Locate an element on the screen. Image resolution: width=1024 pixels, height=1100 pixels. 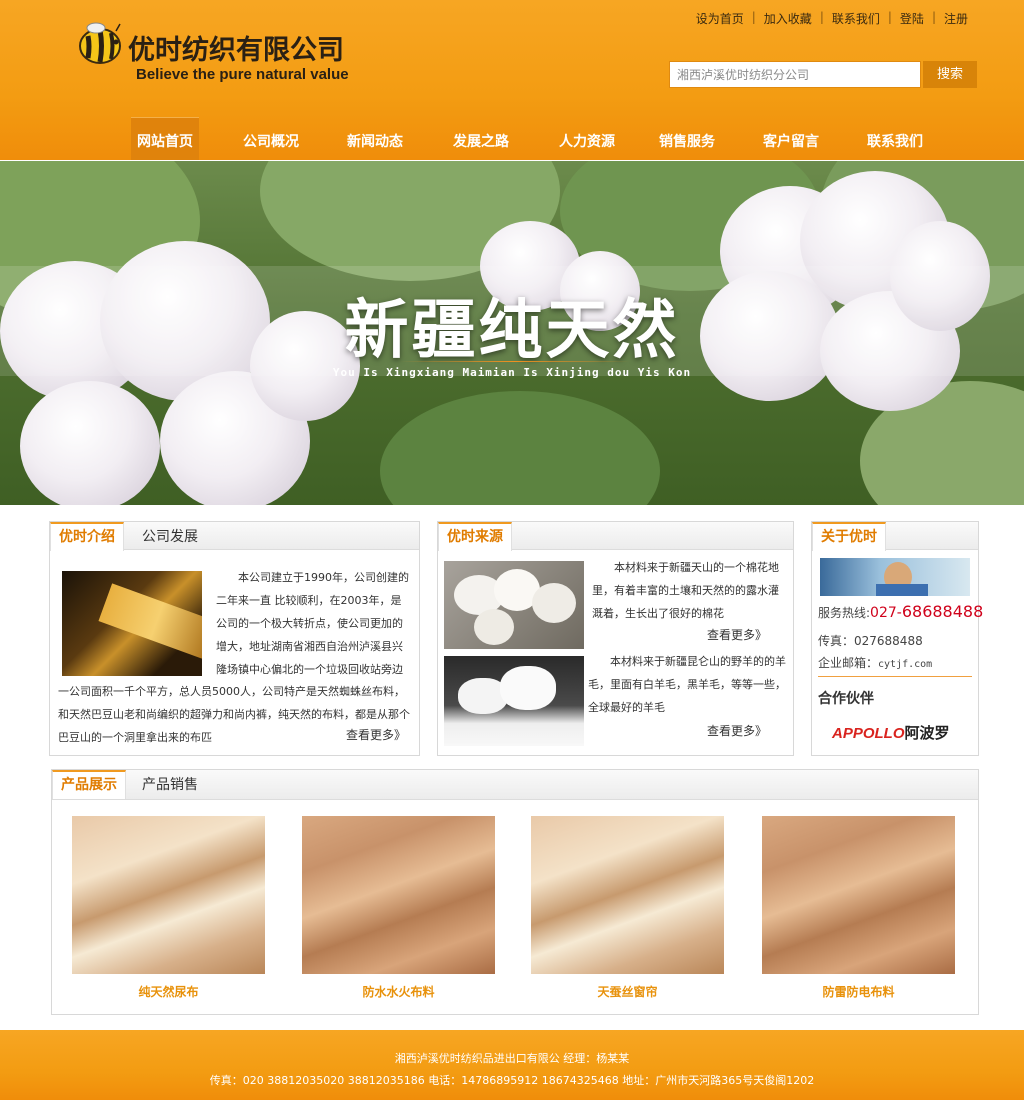
main-nav: 网站首页 公司概况 新闻动态 发展之路 人力资源 销售服务 客户留言 联系我们 is located at coordinates (530, 138).